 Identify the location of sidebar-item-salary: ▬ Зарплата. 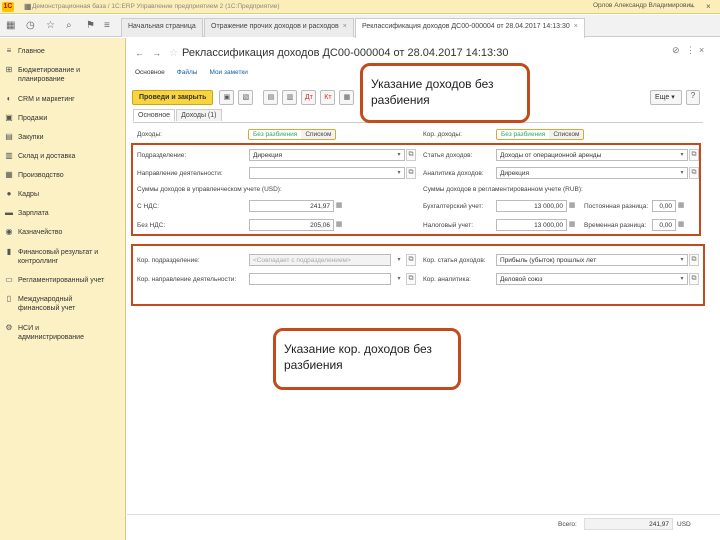
(63, 213).